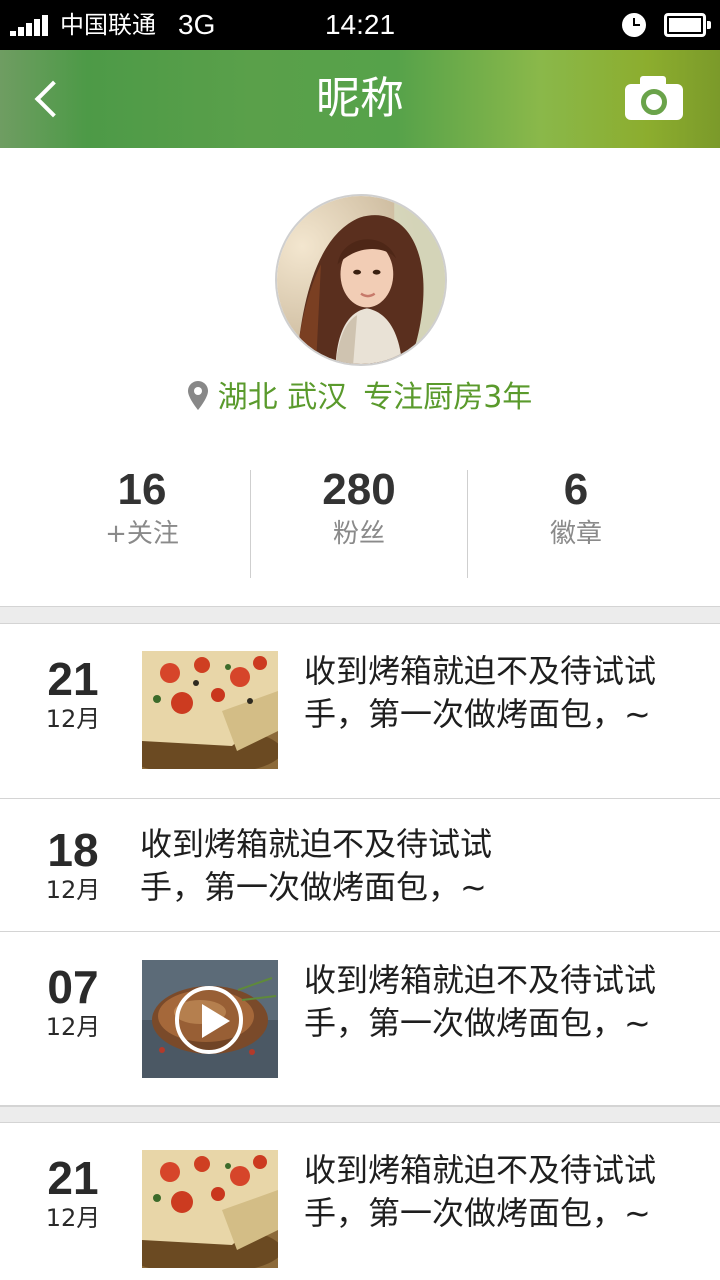 The height and width of the screenshot is (1280, 720). I want to click on location-pin-icon, so click(197, 395).